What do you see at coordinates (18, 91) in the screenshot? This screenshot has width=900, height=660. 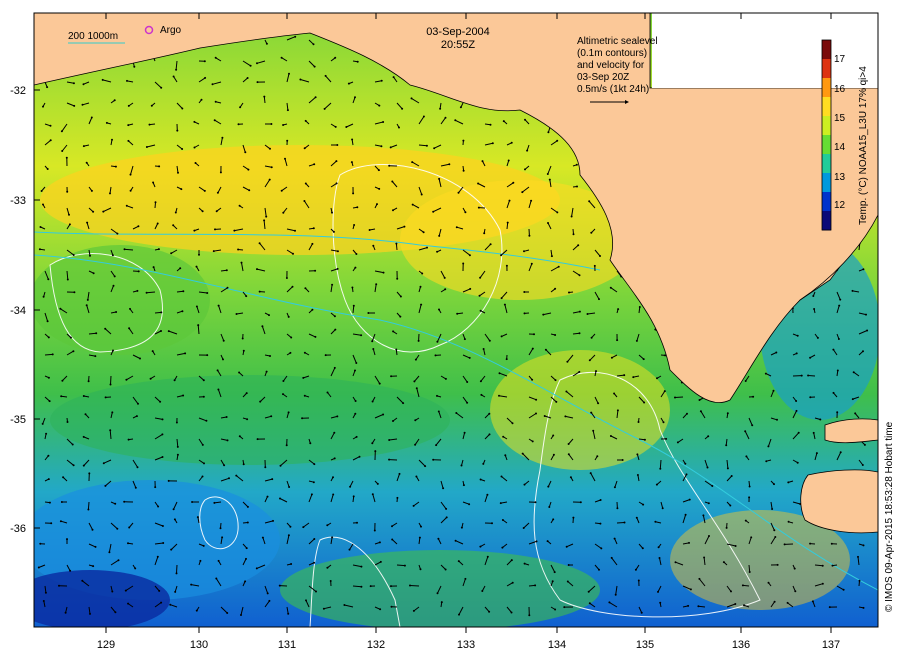 I see `y-tick-label: -32` at bounding box center [18, 91].